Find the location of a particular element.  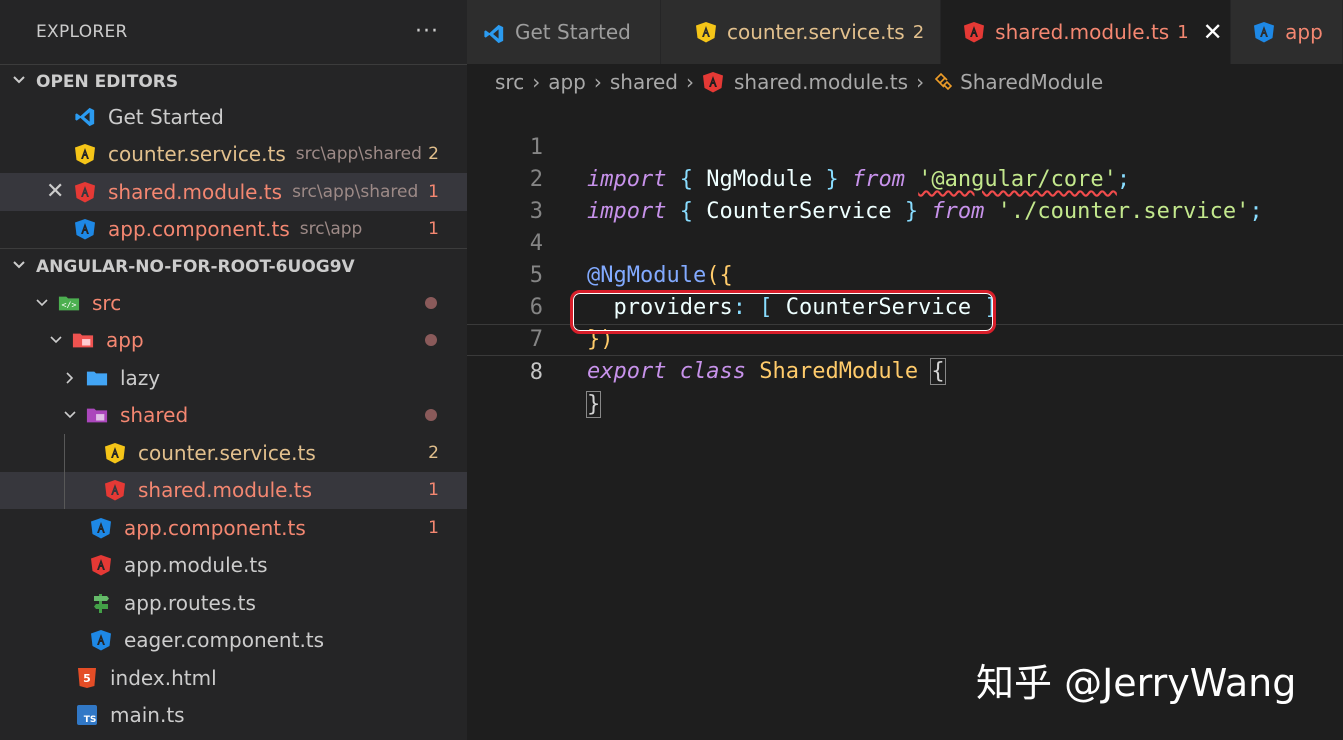

tree-file-index-html: 5 index.html is located at coordinates (233, 678).